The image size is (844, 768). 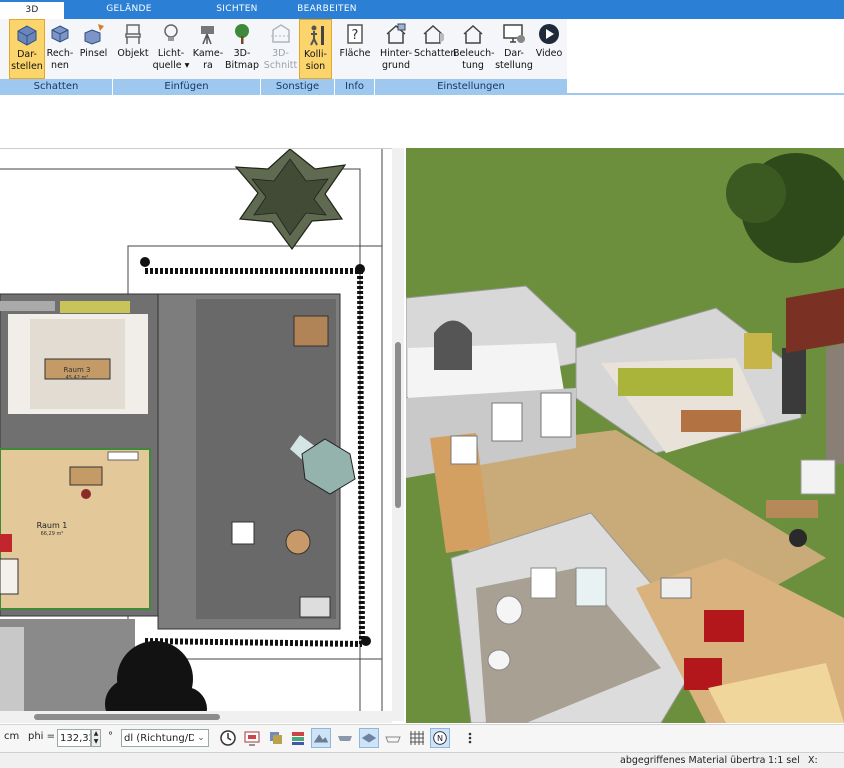 What do you see at coordinates (60, 65) in the screenshot?
I see `ribbon-label: nen` at bounding box center [60, 65].